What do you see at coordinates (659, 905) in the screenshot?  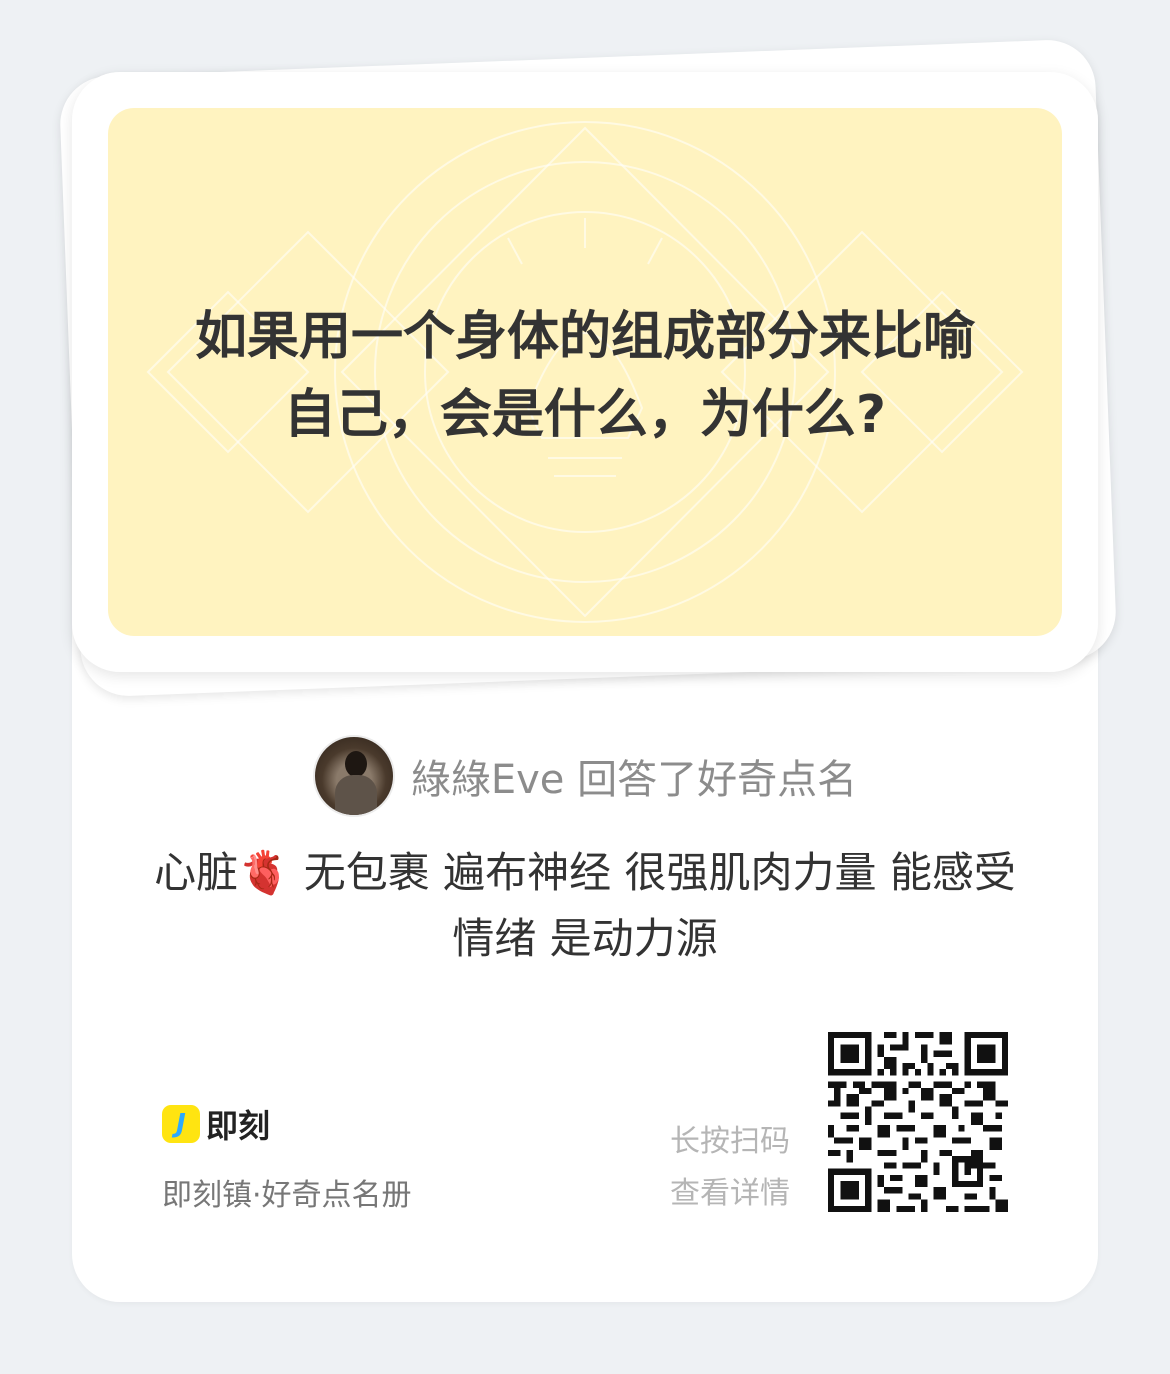 I see `answer-part-2: 无包裹 遍布神经 很强肌肉力量 能感受情绪 是动力源` at bounding box center [659, 905].